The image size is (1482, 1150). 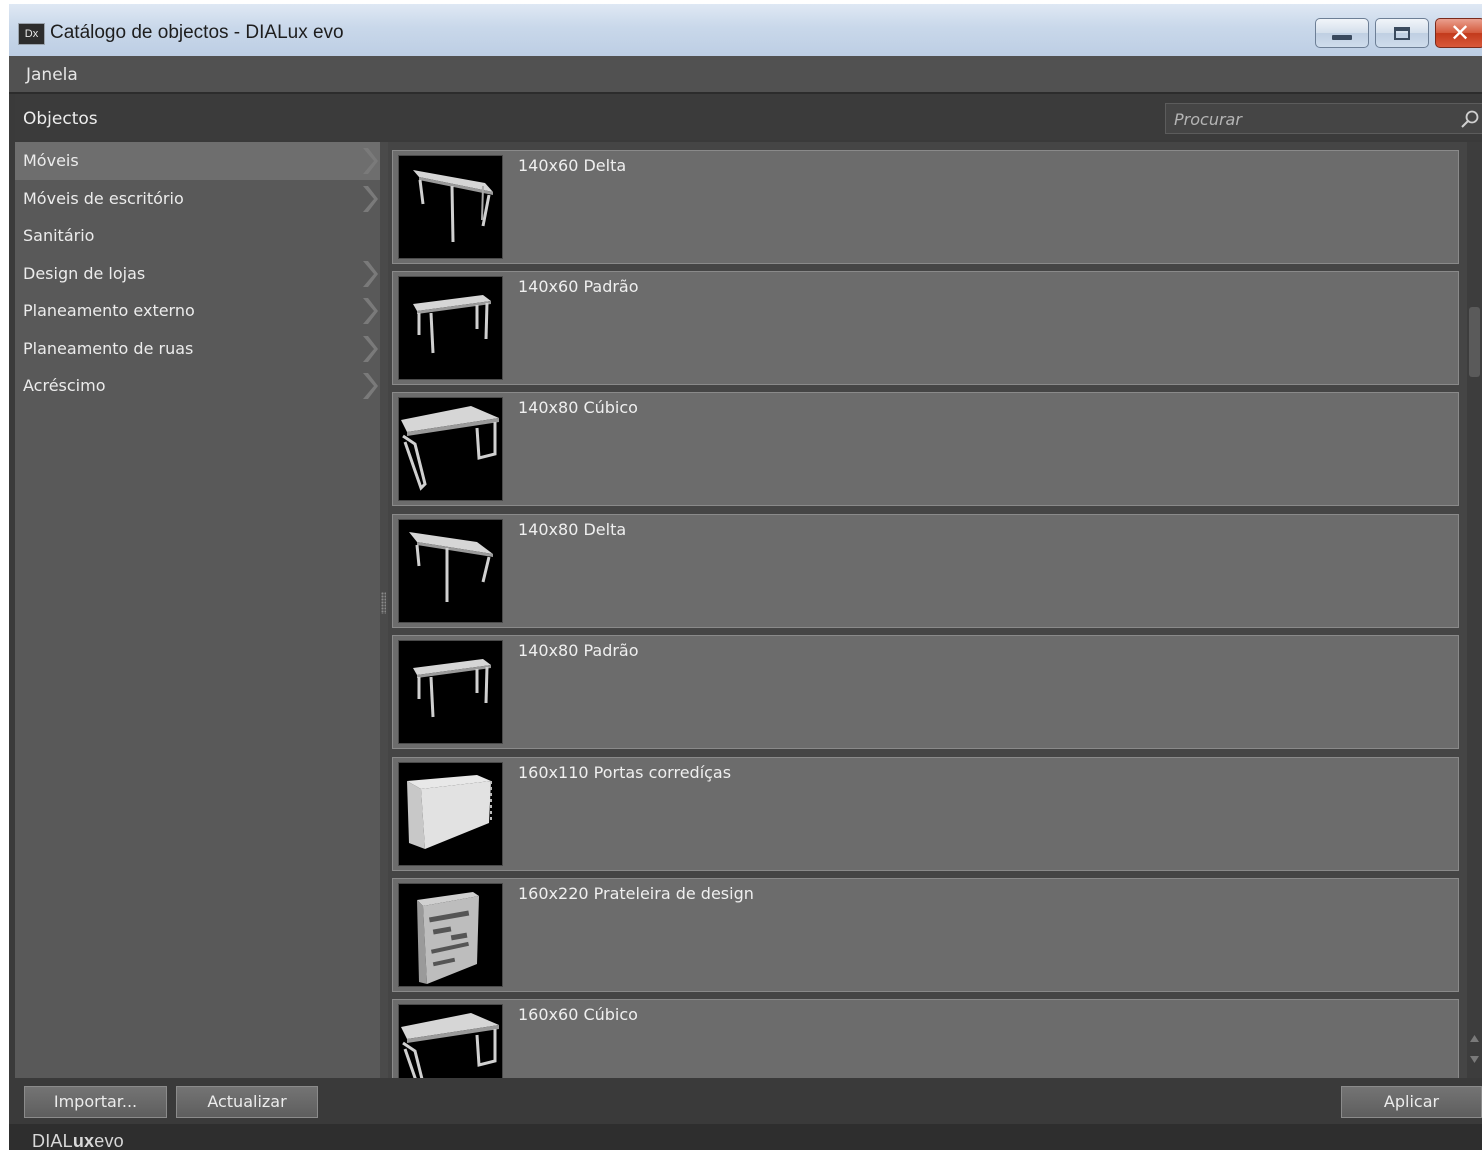 I want to click on search-icon, so click(x=1470, y=119).